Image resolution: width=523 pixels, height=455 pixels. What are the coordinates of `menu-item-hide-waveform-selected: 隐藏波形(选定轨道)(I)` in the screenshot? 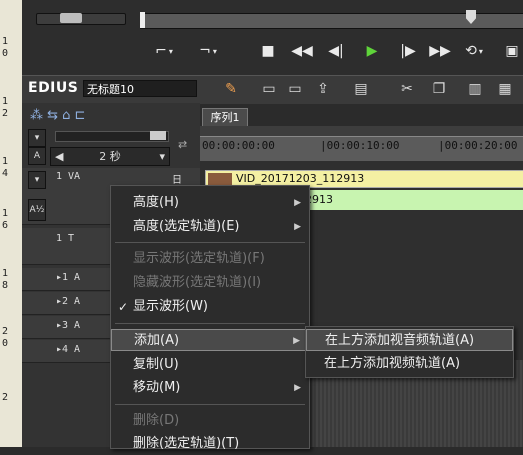 It's located at (210, 283).